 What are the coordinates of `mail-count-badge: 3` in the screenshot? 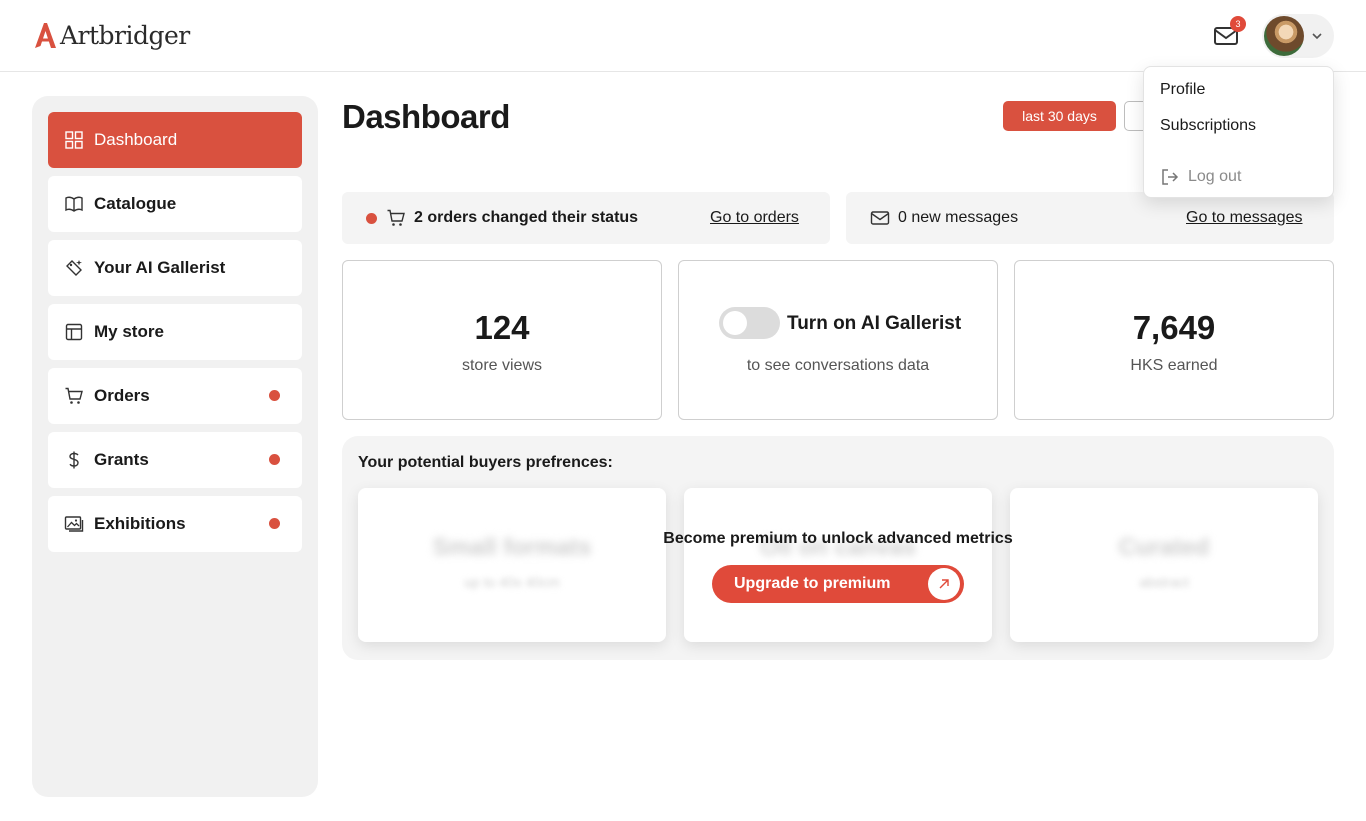 It's located at (1238, 24).